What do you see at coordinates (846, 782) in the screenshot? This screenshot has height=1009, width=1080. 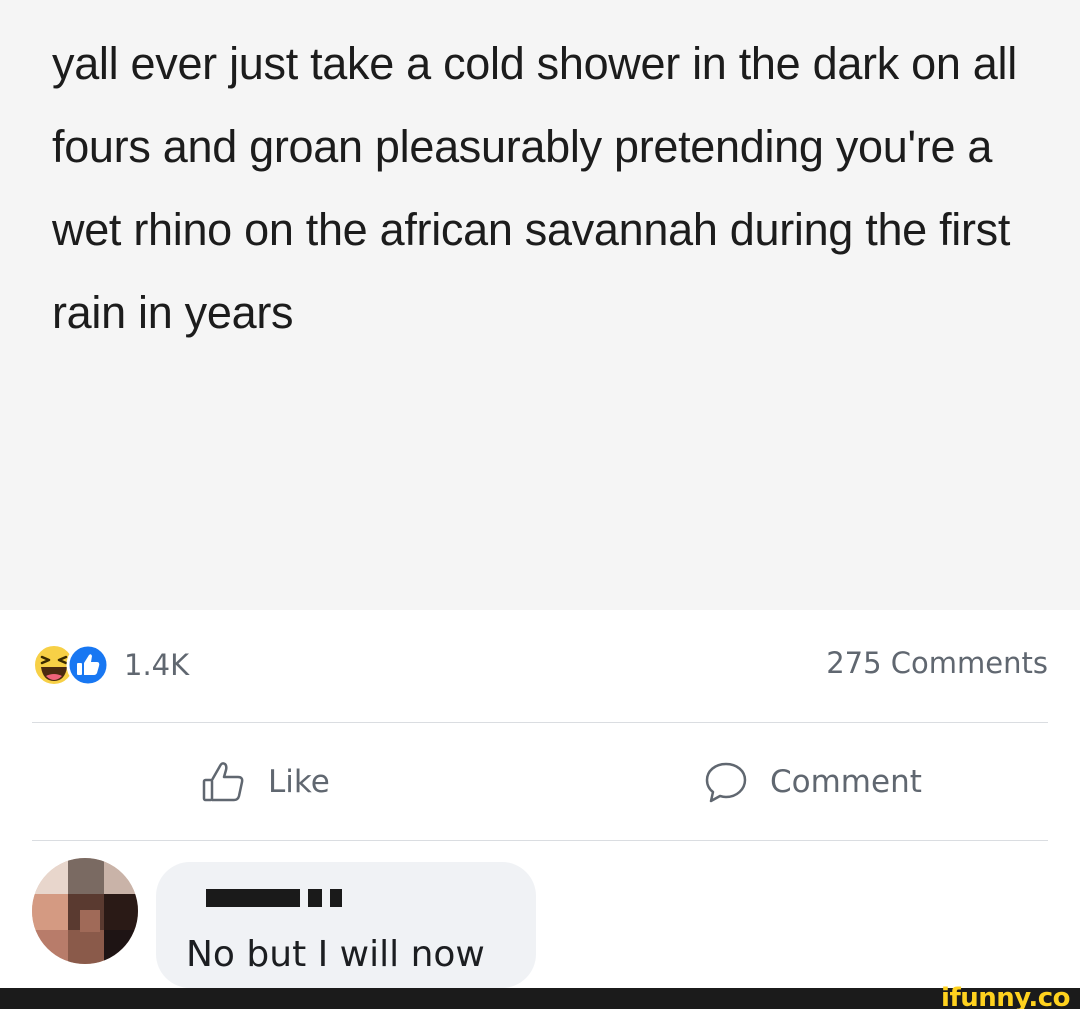 I see `comment-button-label: Comment` at bounding box center [846, 782].